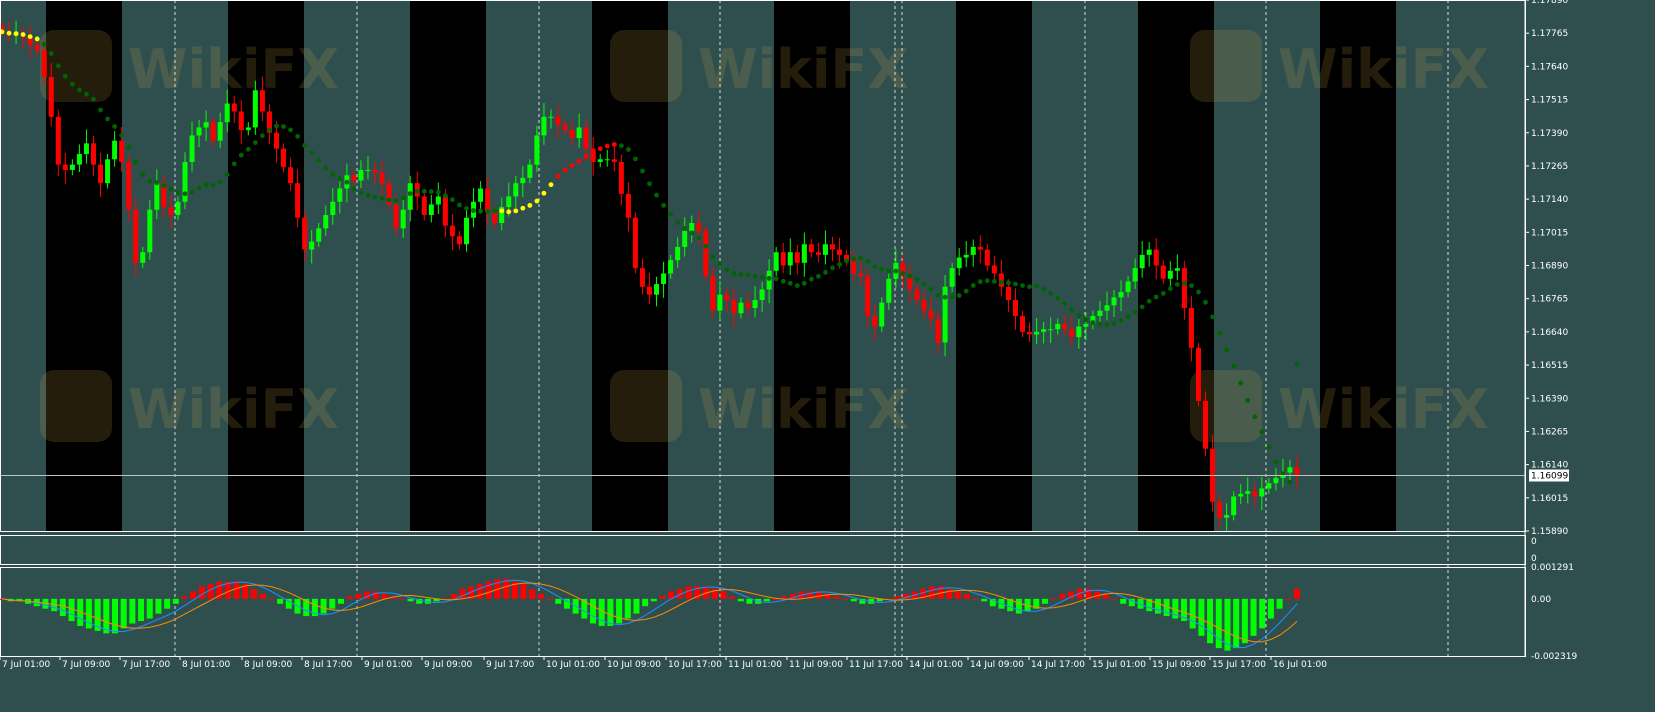 The height and width of the screenshot is (712, 1655). What do you see at coordinates (189, 406) in the screenshot?
I see `watermark: WikiFX` at bounding box center [189, 406].